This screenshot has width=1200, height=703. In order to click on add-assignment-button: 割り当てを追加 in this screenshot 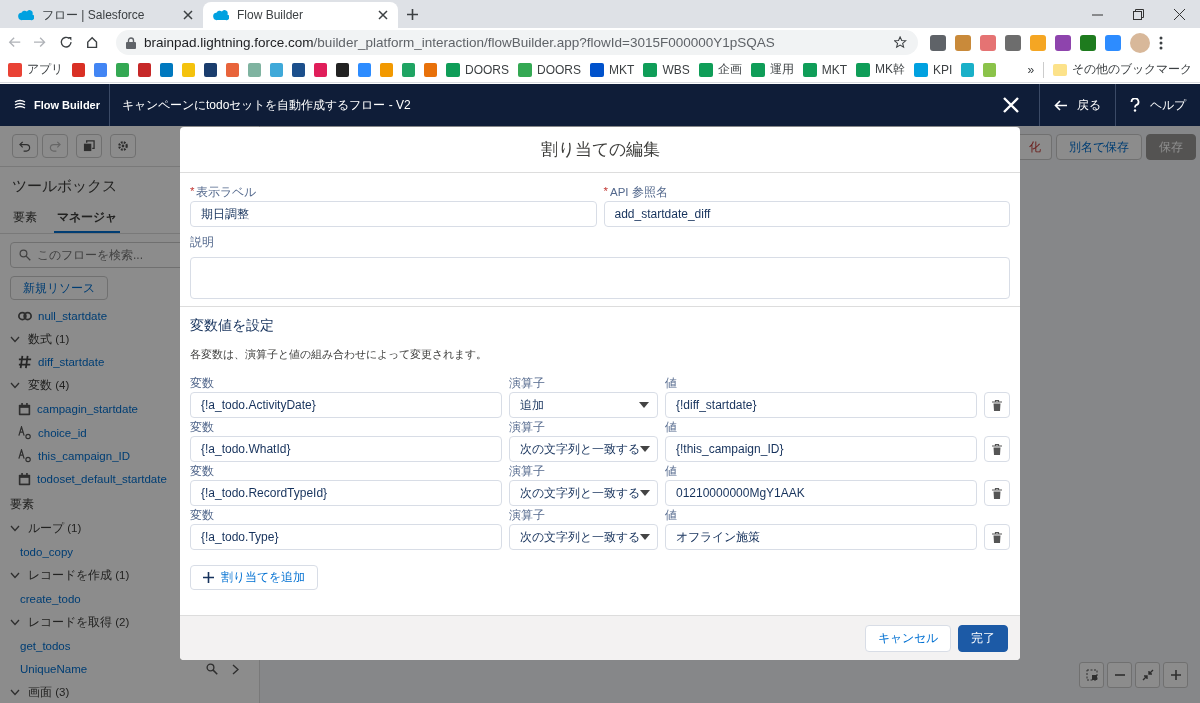, I will do `click(254, 577)`.